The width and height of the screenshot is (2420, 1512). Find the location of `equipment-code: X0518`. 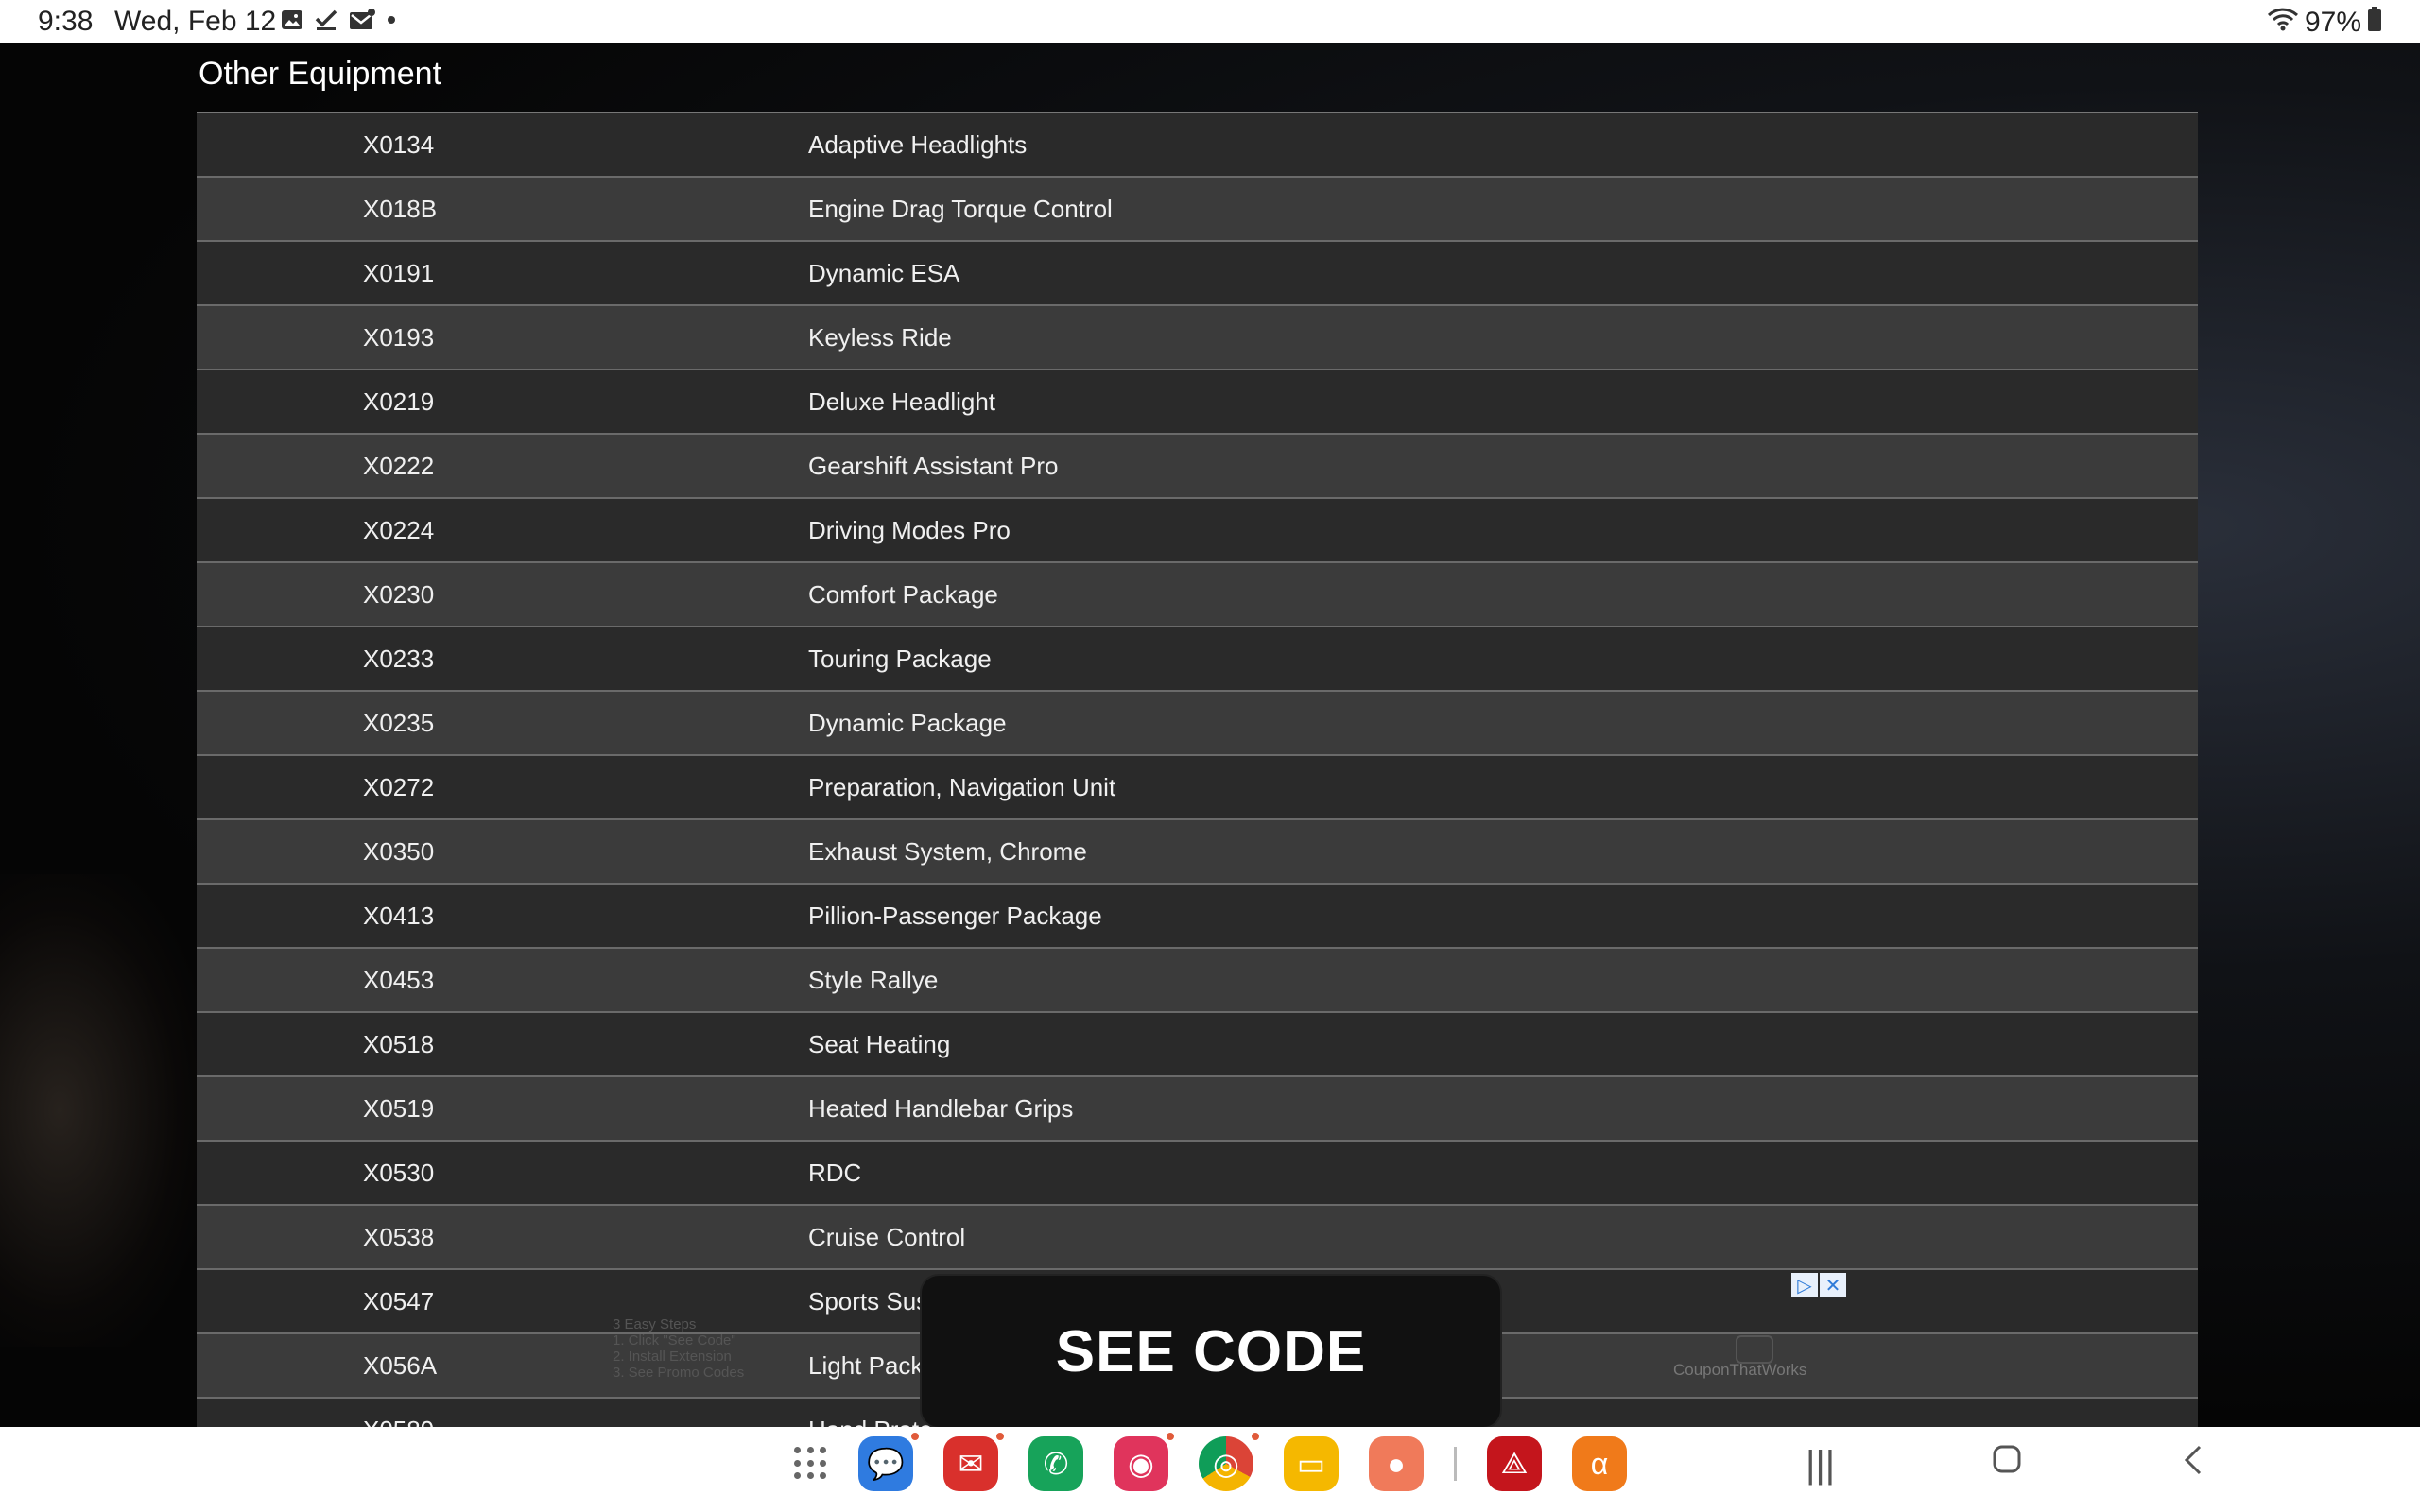

equipment-code: X0518 is located at coordinates (399, 1043).